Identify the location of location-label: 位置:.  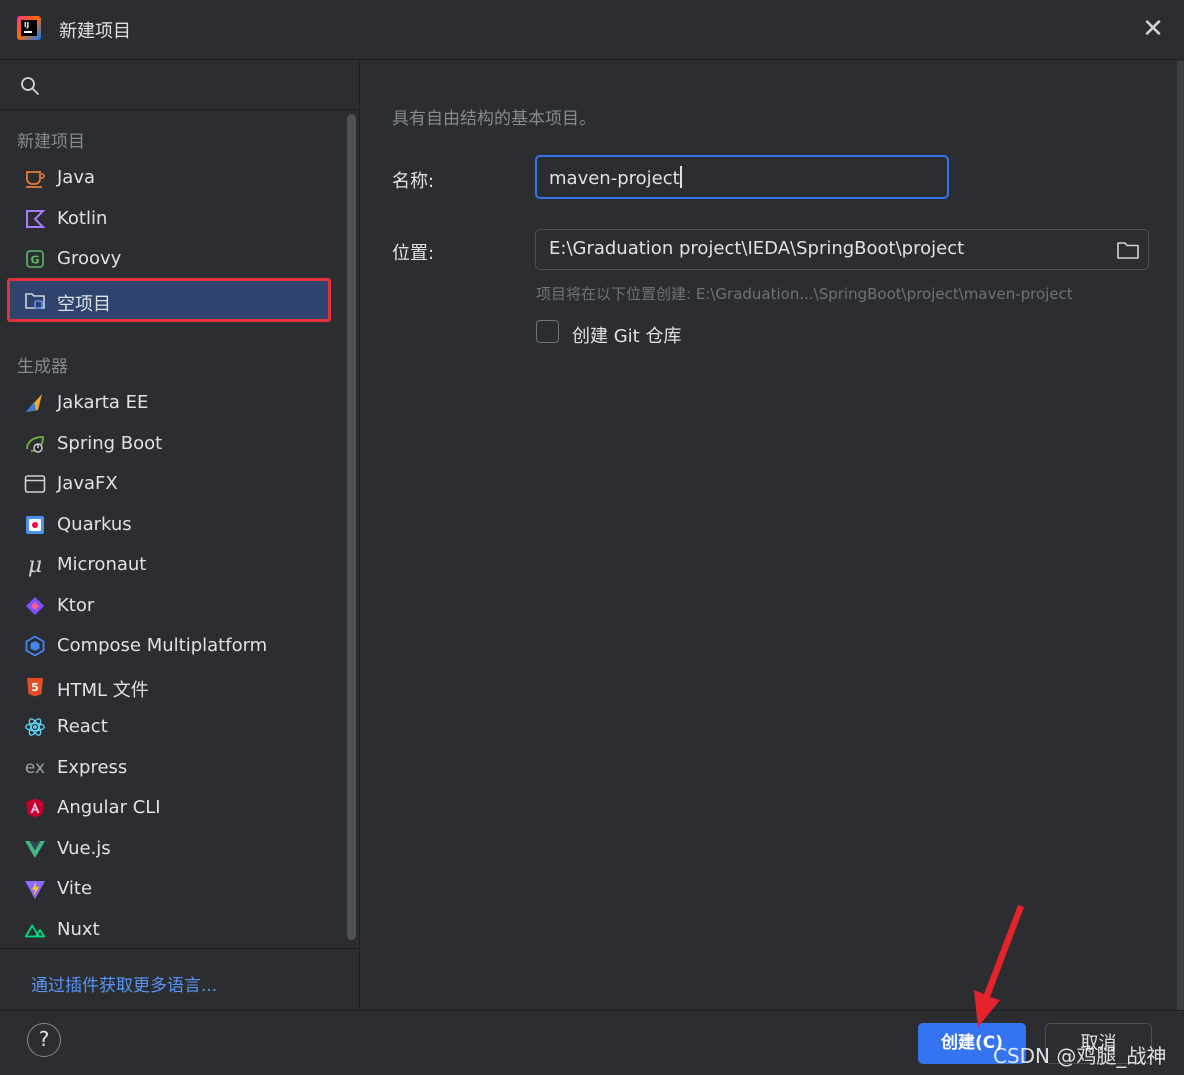
(413, 253).